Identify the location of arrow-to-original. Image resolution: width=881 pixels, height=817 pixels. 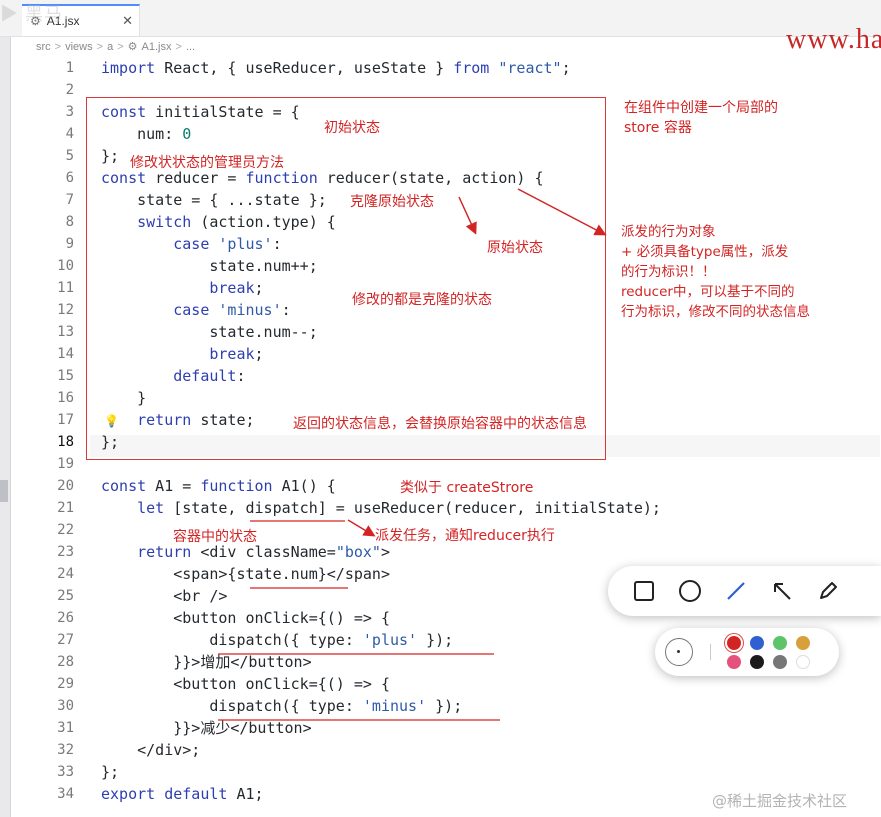
(467, 215).